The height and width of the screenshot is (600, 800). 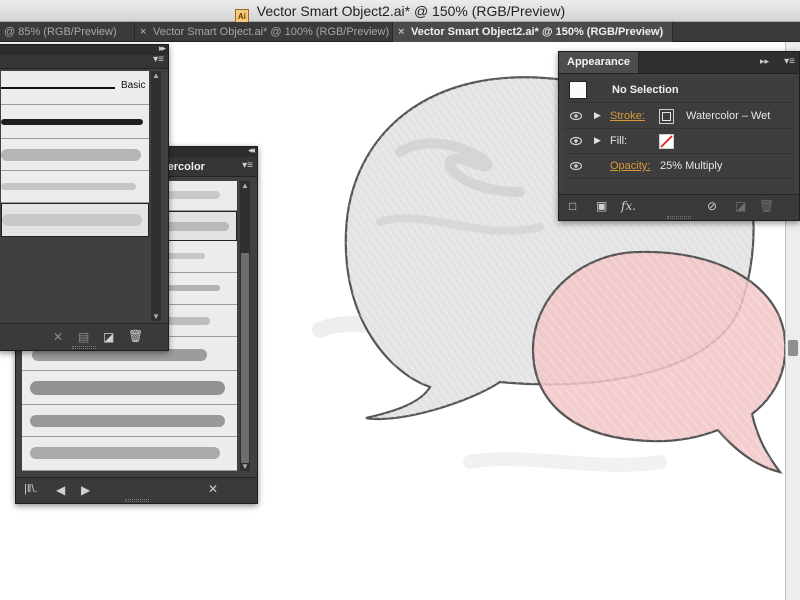 I want to click on document-tab-1: @ 85% (RGB/Preview), so click(x=67, y=32).